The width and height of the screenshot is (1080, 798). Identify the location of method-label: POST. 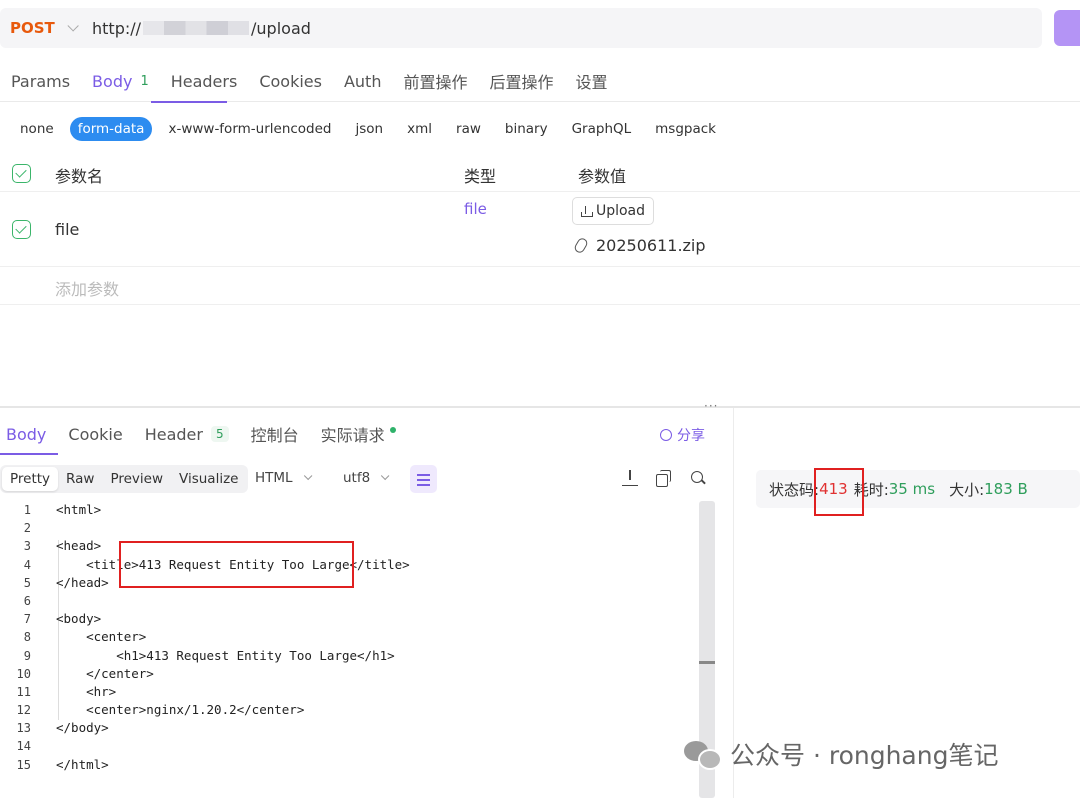
(32, 28).